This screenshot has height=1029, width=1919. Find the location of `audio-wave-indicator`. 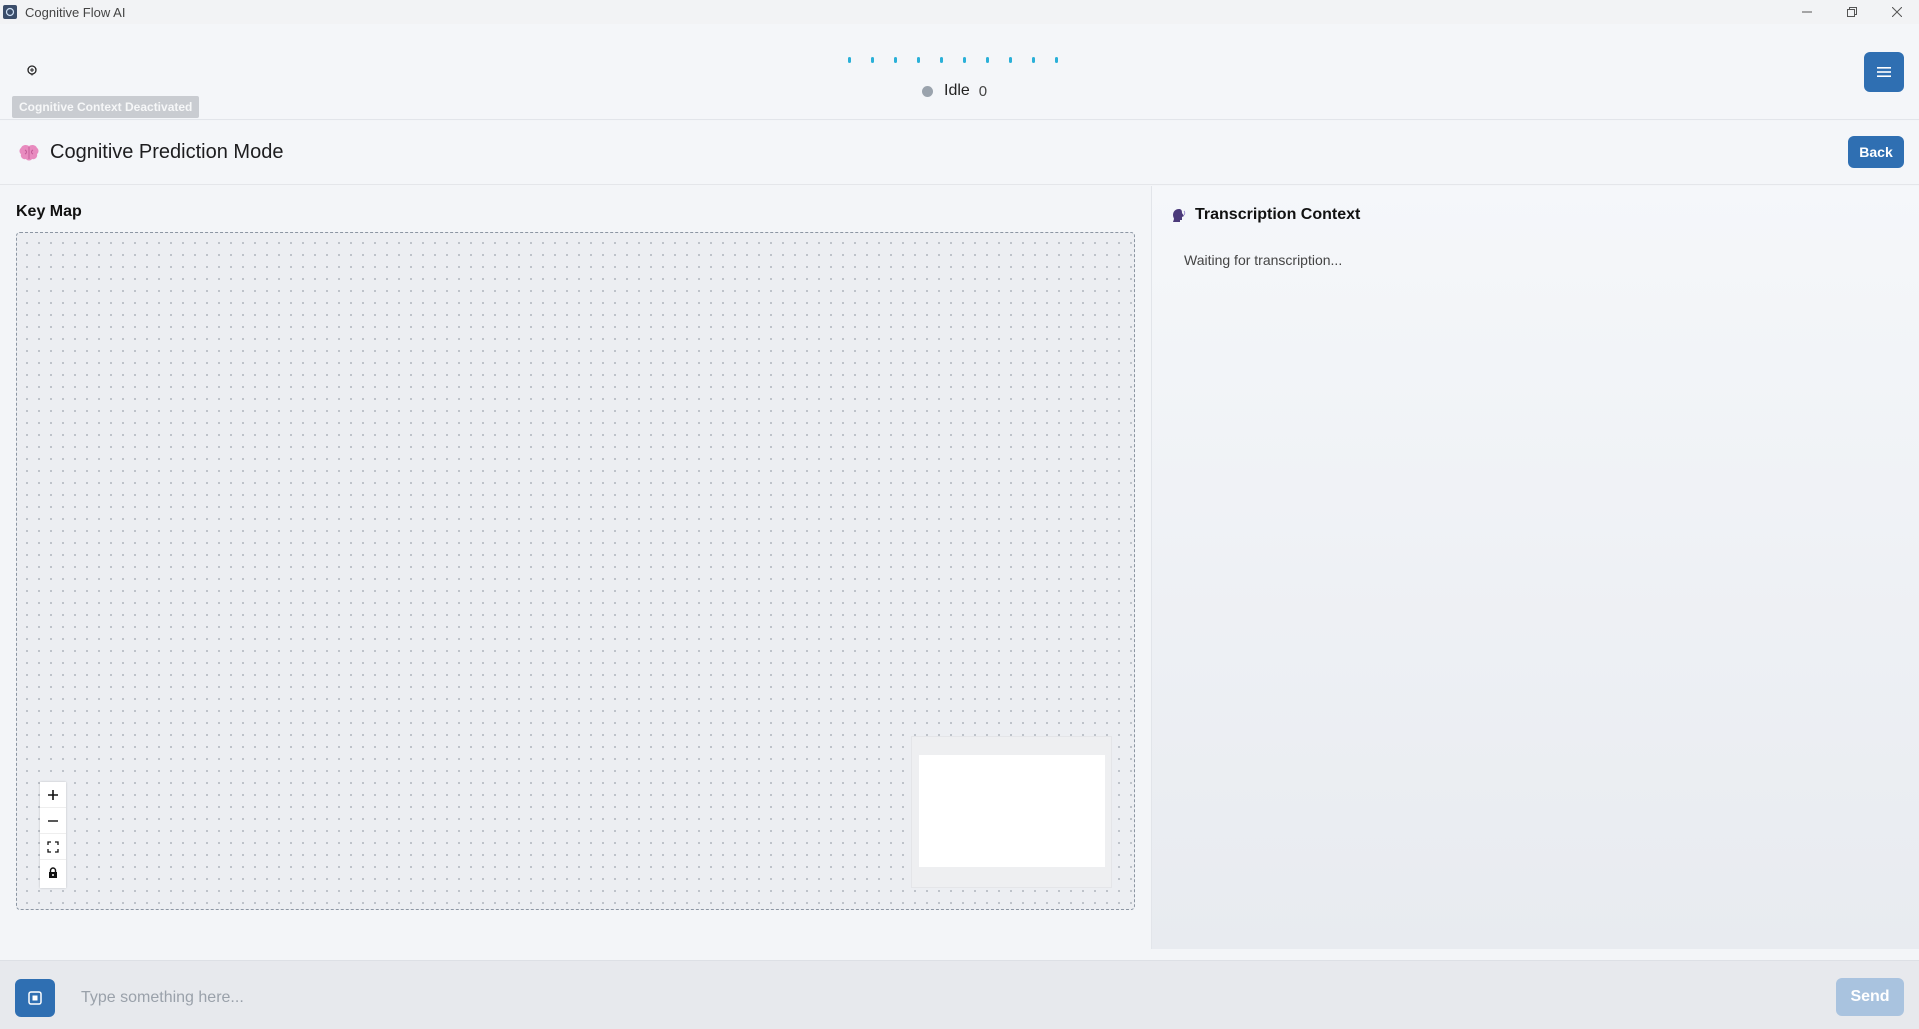

audio-wave-indicator is located at coordinates (953, 60).